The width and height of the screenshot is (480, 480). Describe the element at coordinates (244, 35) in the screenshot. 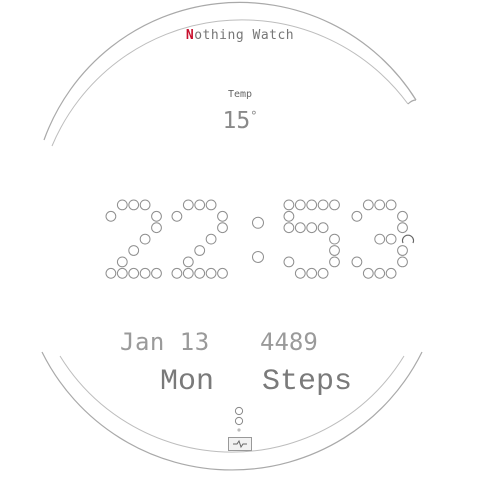

I see `brand-name: othing Watch` at that location.